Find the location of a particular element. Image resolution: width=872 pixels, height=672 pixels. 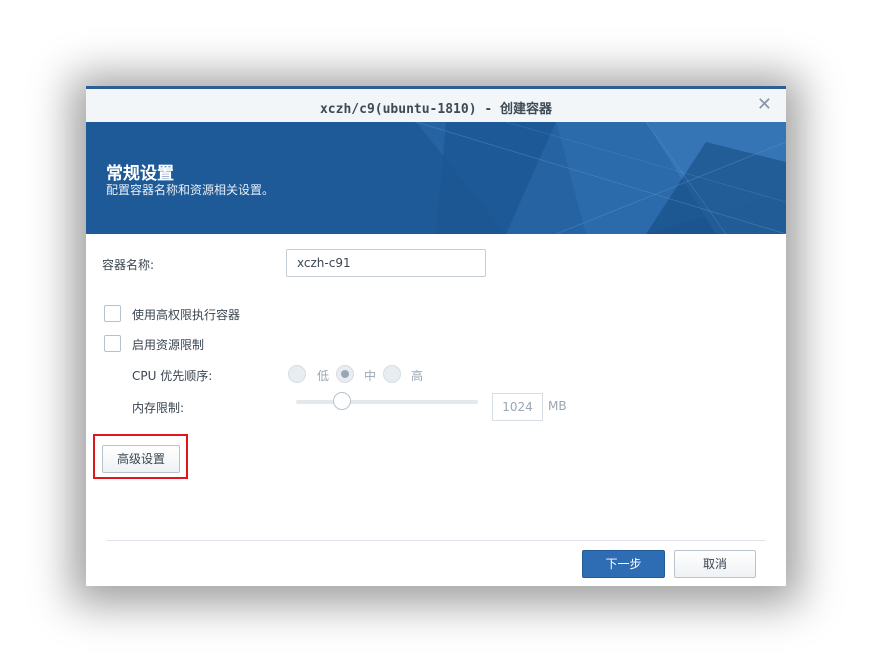

resource-limit-label: 启用资源限制 is located at coordinates (168, 345).